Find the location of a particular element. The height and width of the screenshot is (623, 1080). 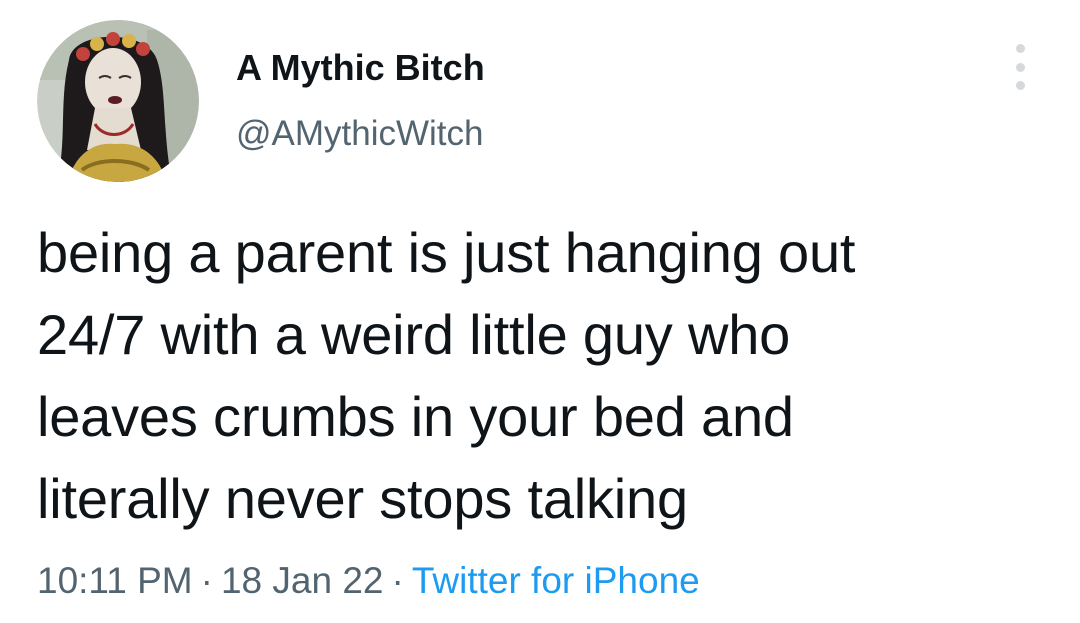

tweet-text-line: literally never stops talking is located at coordinates (362, 498).